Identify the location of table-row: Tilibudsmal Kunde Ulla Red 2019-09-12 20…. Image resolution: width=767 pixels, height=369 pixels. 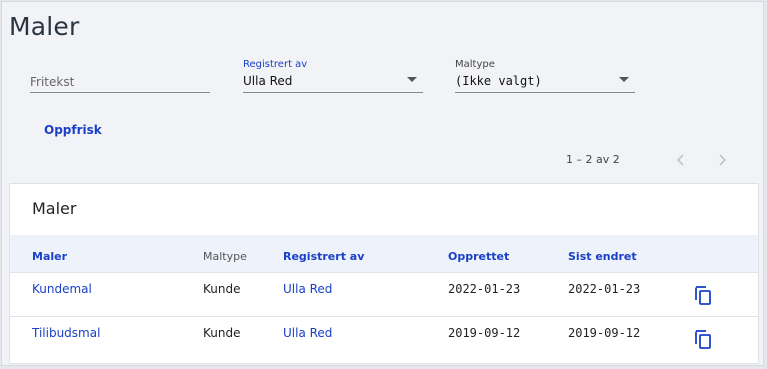
(384, 339).